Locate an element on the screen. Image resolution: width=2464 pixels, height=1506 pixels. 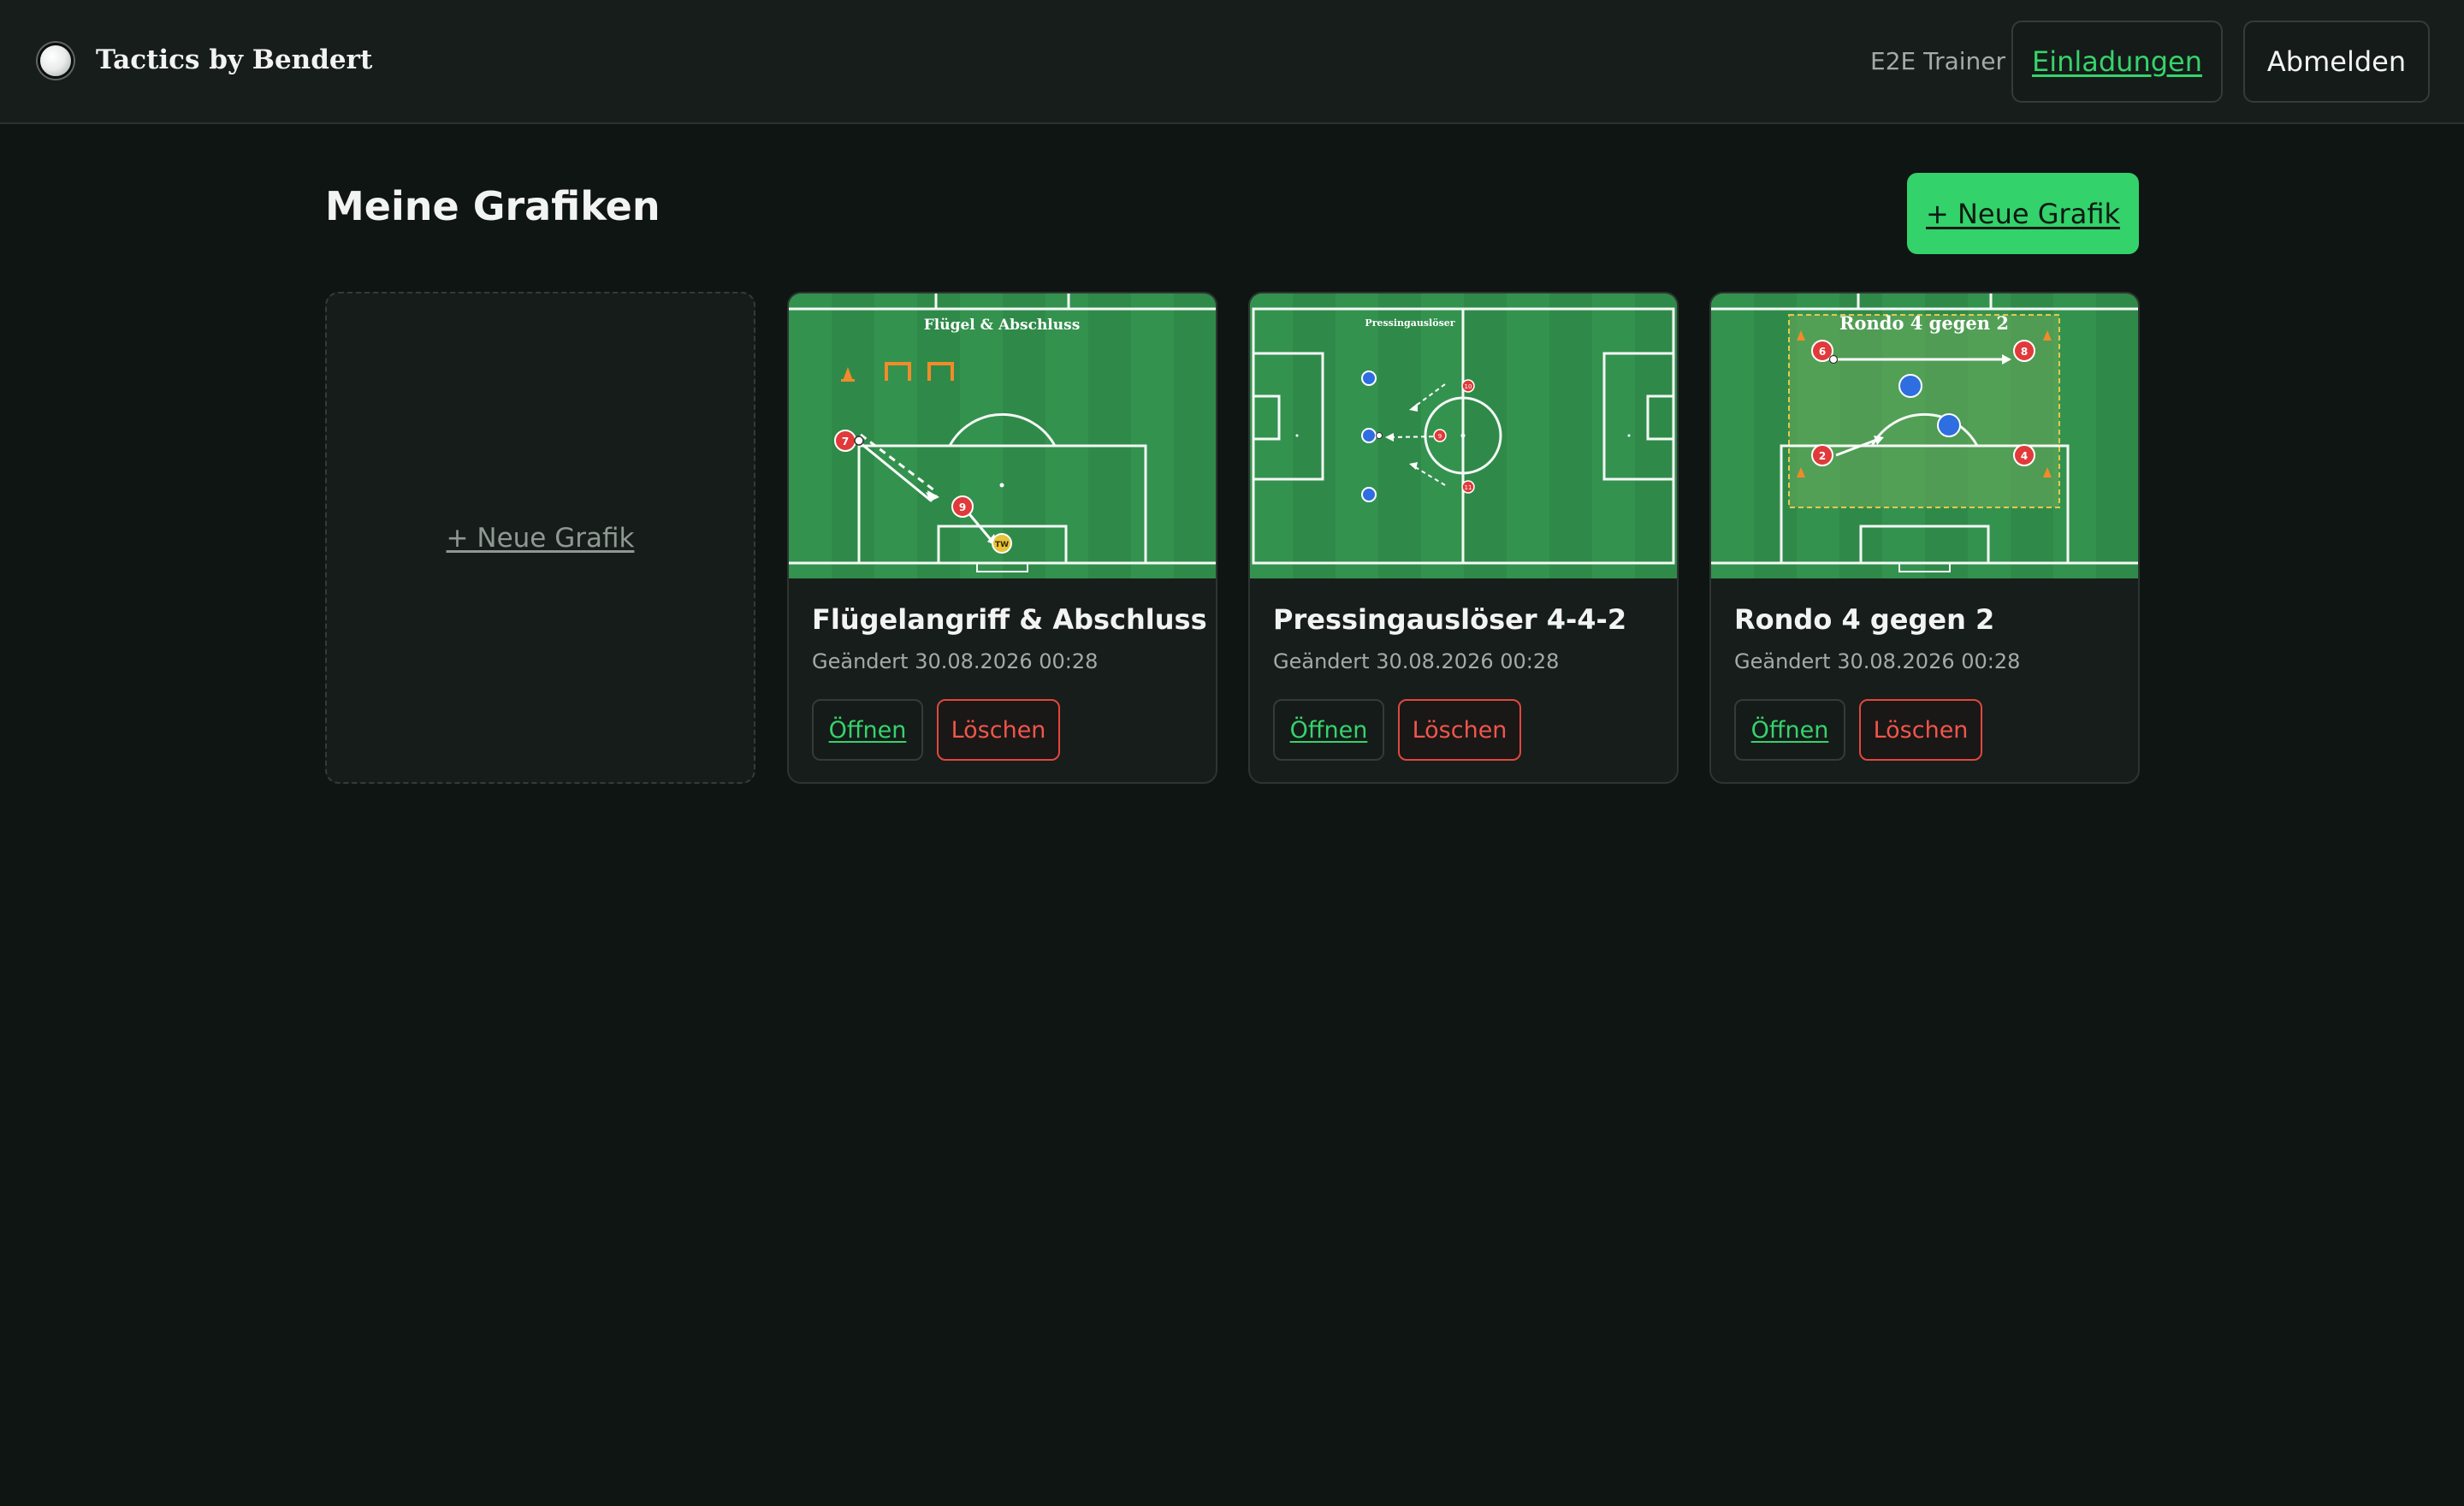
thumbnail-label: Pressingauslöser is located at coordinates (1409, 323).